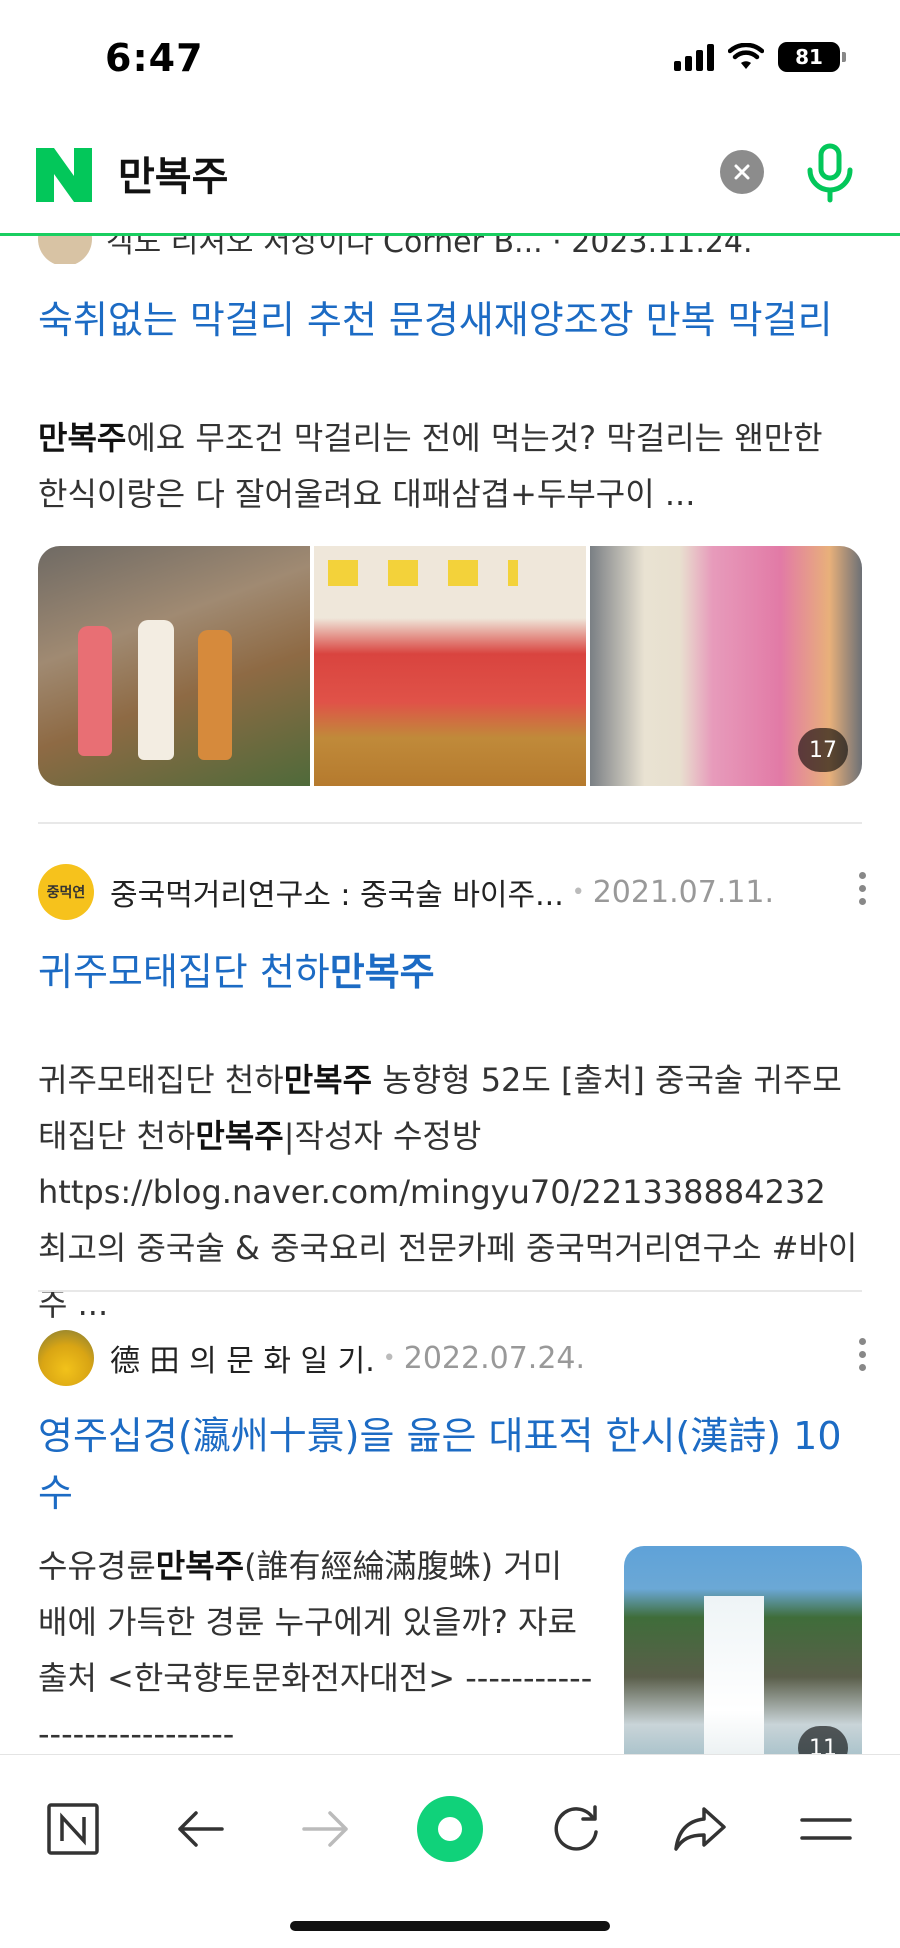 This screenshot has width=900, height=1948. What do you see at coordinates (450, 60) in the screenshot?
I see `status-bar: 6:47 81` at bounding box center [450, 60].